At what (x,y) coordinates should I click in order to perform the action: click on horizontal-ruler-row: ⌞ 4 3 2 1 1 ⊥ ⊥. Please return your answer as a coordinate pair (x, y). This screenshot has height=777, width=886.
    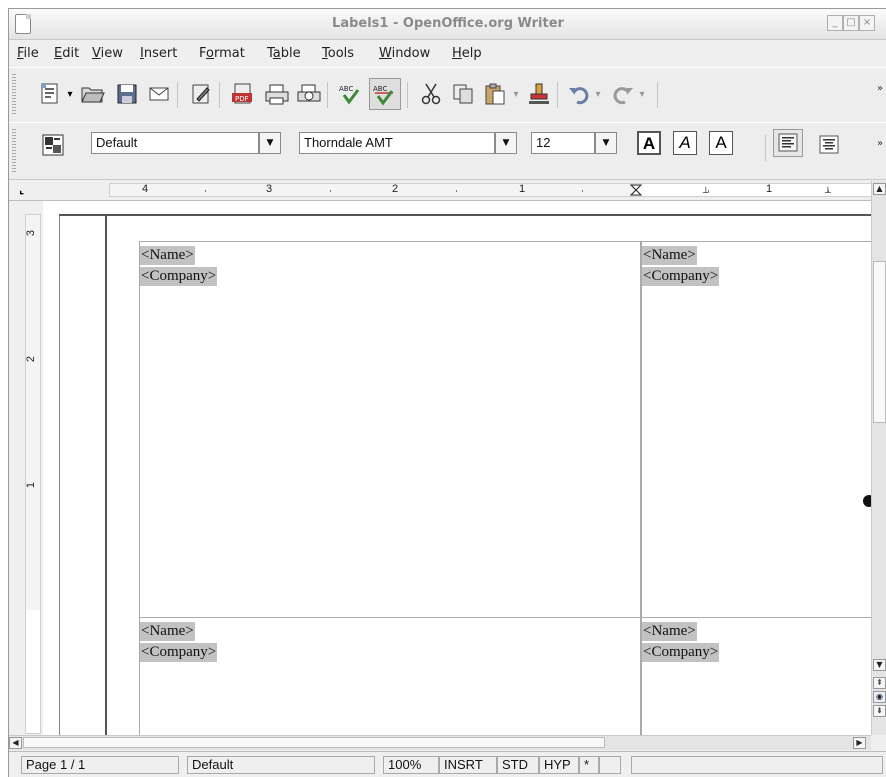
    Looking at the image, I should click on (447, 190).